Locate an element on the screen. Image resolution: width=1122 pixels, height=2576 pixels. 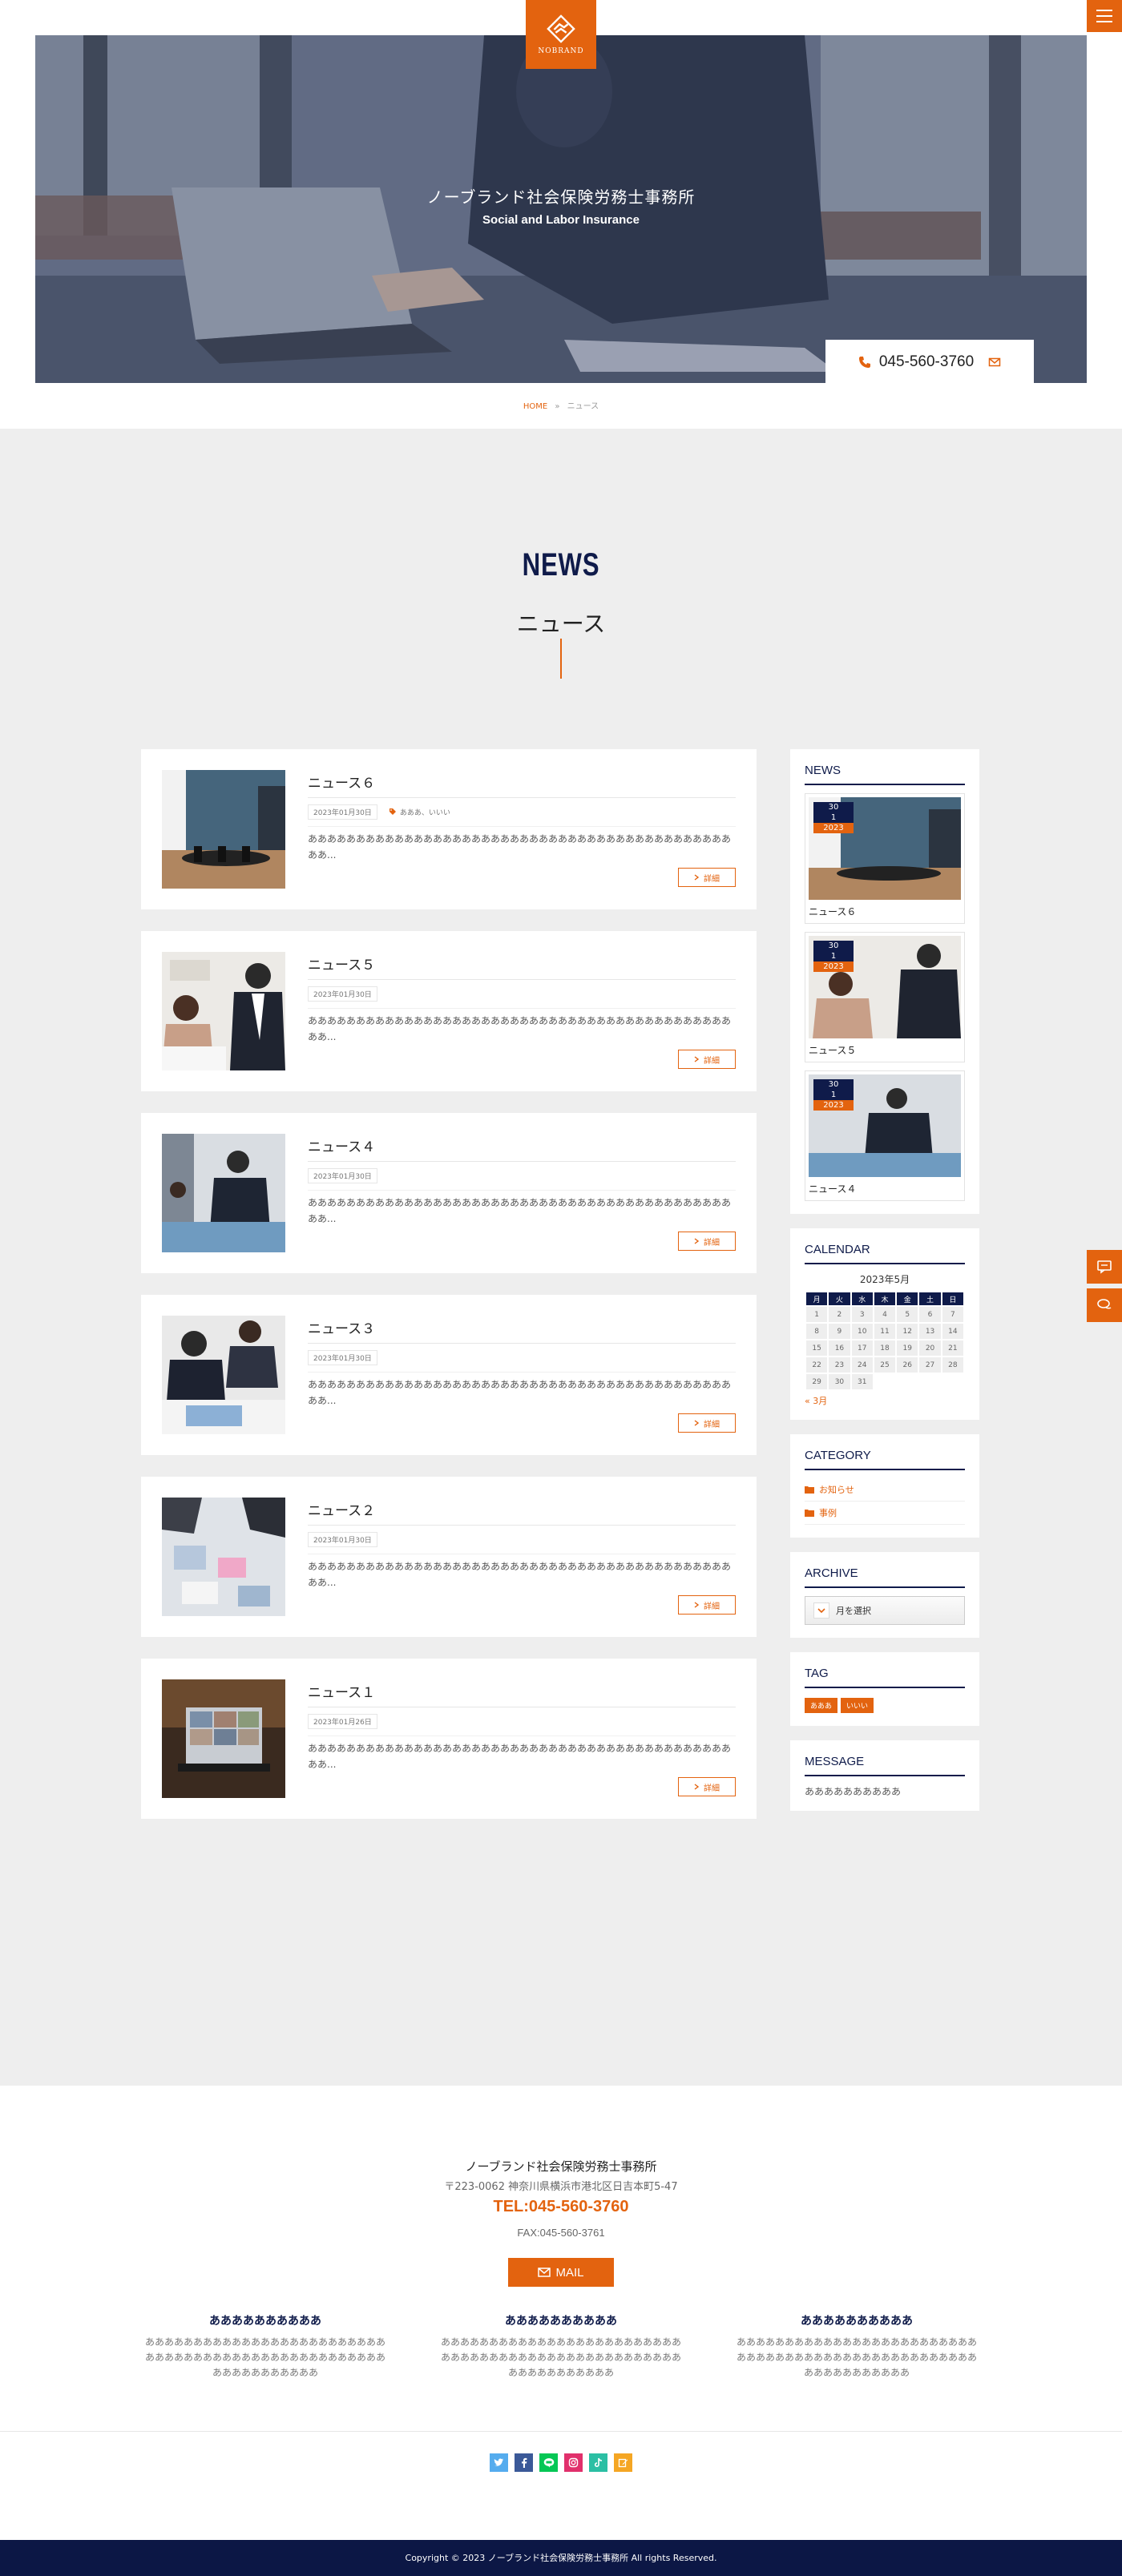
header-mail-link is located at coordinates (994, 362).